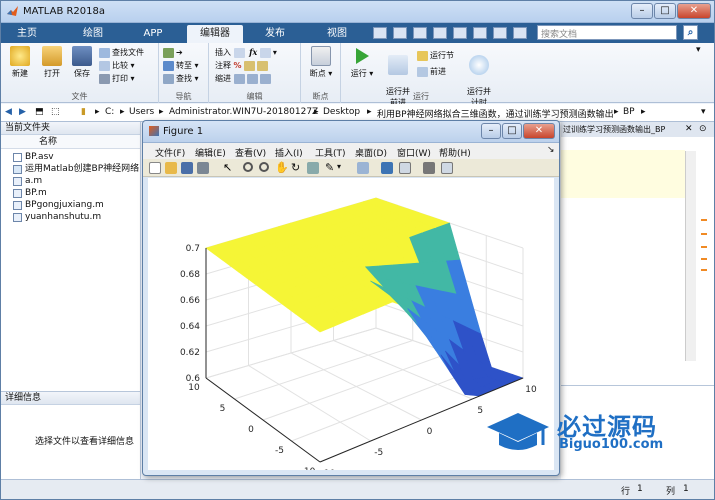 This screenshot has height=500, width=715. What do you see at coordinates (363, 168) in the screenshot?
I see `link-plot-icon` at bounding box center [363, 168].